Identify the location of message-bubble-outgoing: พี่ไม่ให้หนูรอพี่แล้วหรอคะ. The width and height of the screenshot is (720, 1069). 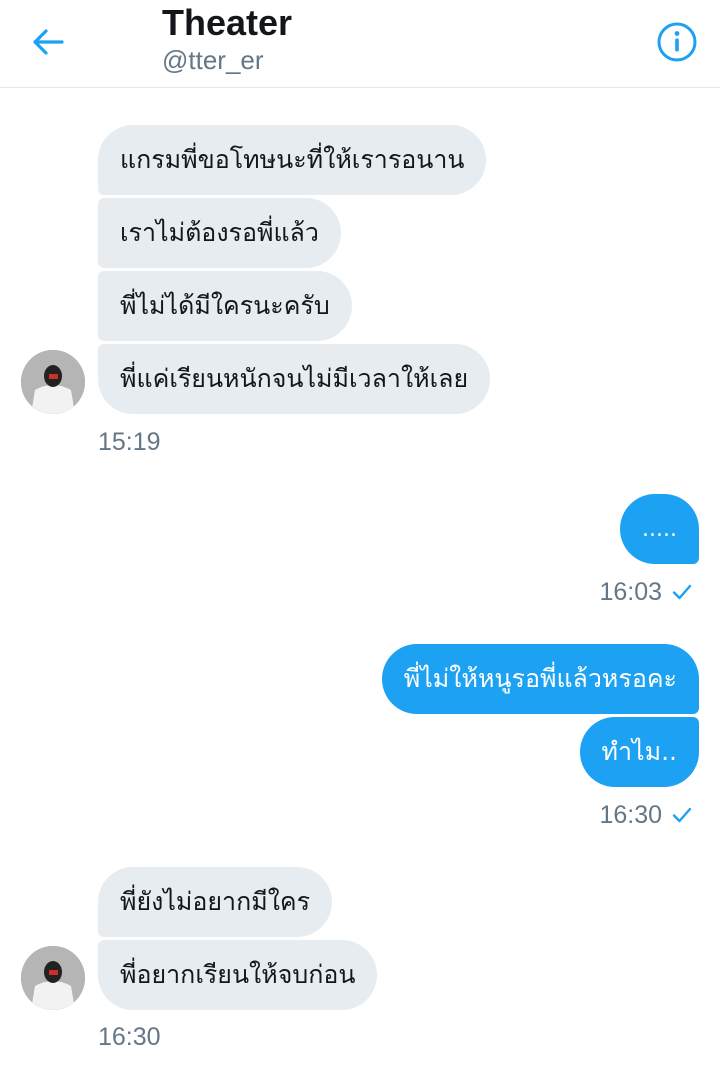
(540, 679).